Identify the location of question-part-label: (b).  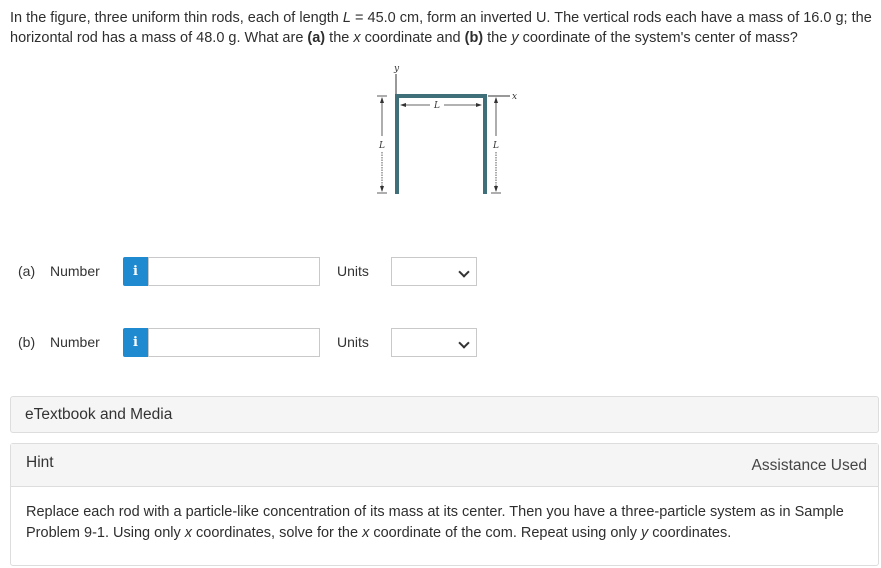
(474, 38).